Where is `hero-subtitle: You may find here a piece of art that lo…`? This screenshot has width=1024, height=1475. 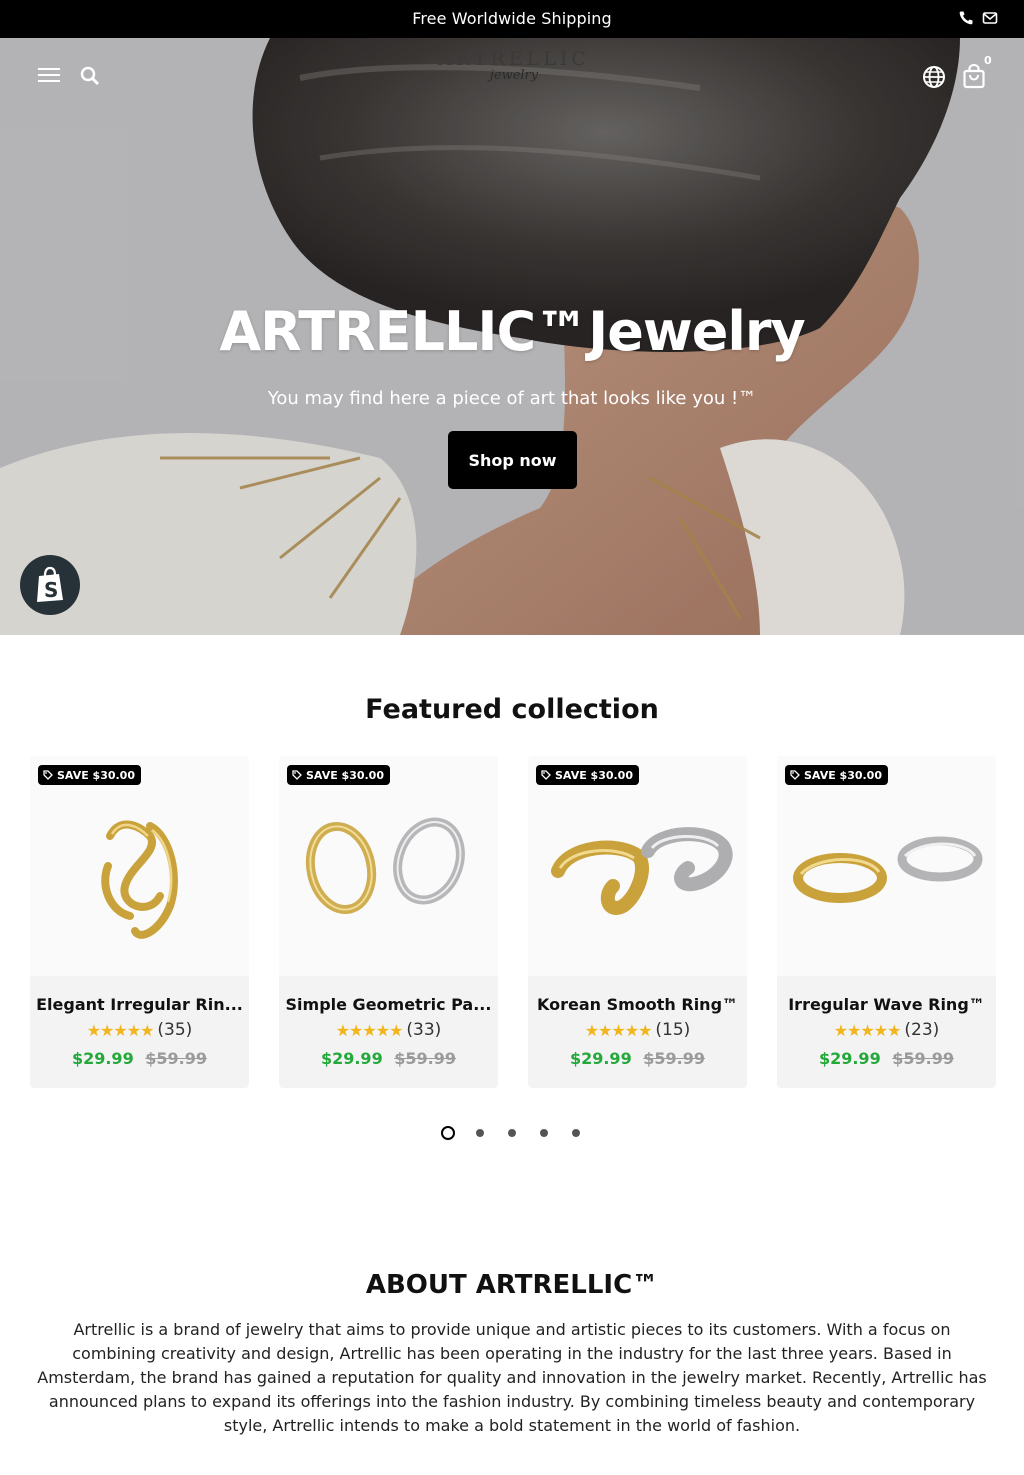
hero-subtitle: You may find here a piece of art that lo… is located at coordinates (512, 398).